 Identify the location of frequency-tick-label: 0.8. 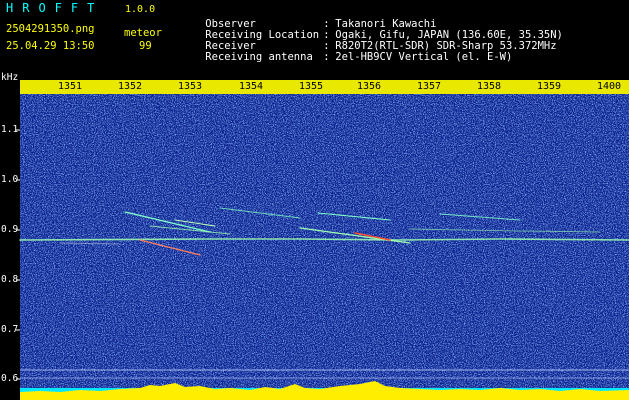
(10, 279).